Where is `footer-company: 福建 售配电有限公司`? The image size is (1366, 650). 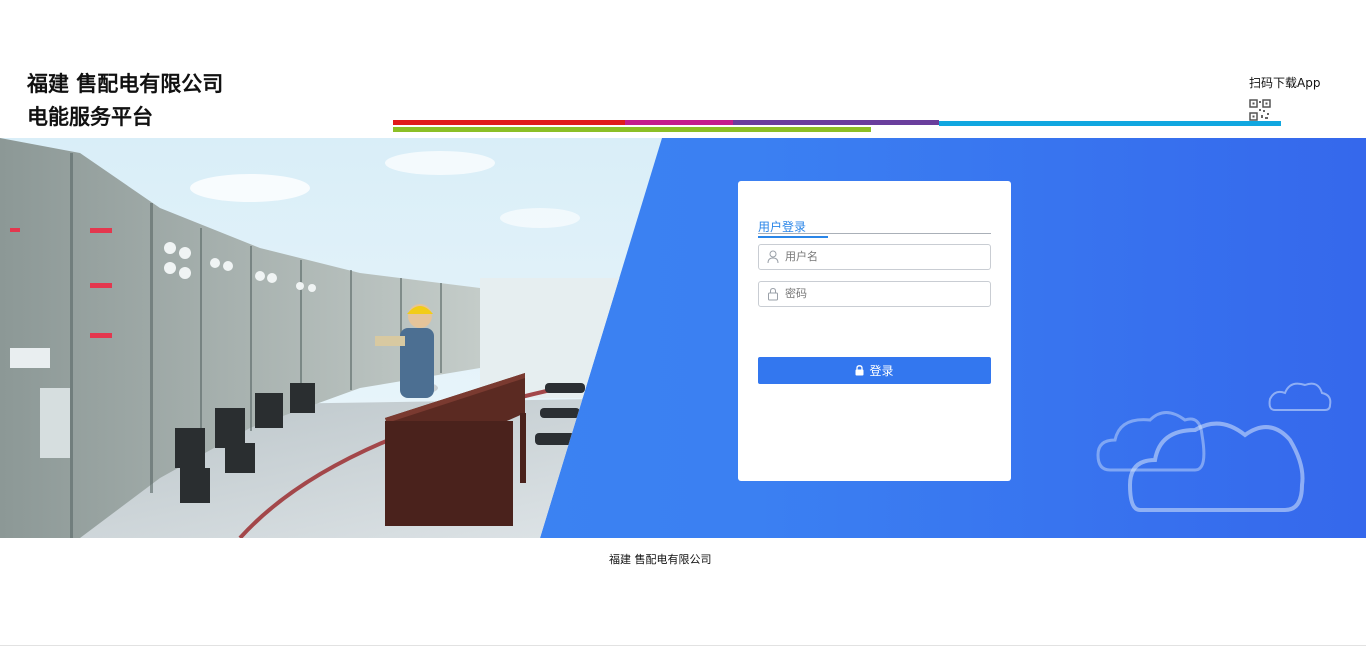 footer-company: 福建 售配电有限公司 is located at coordinates (660, 559).